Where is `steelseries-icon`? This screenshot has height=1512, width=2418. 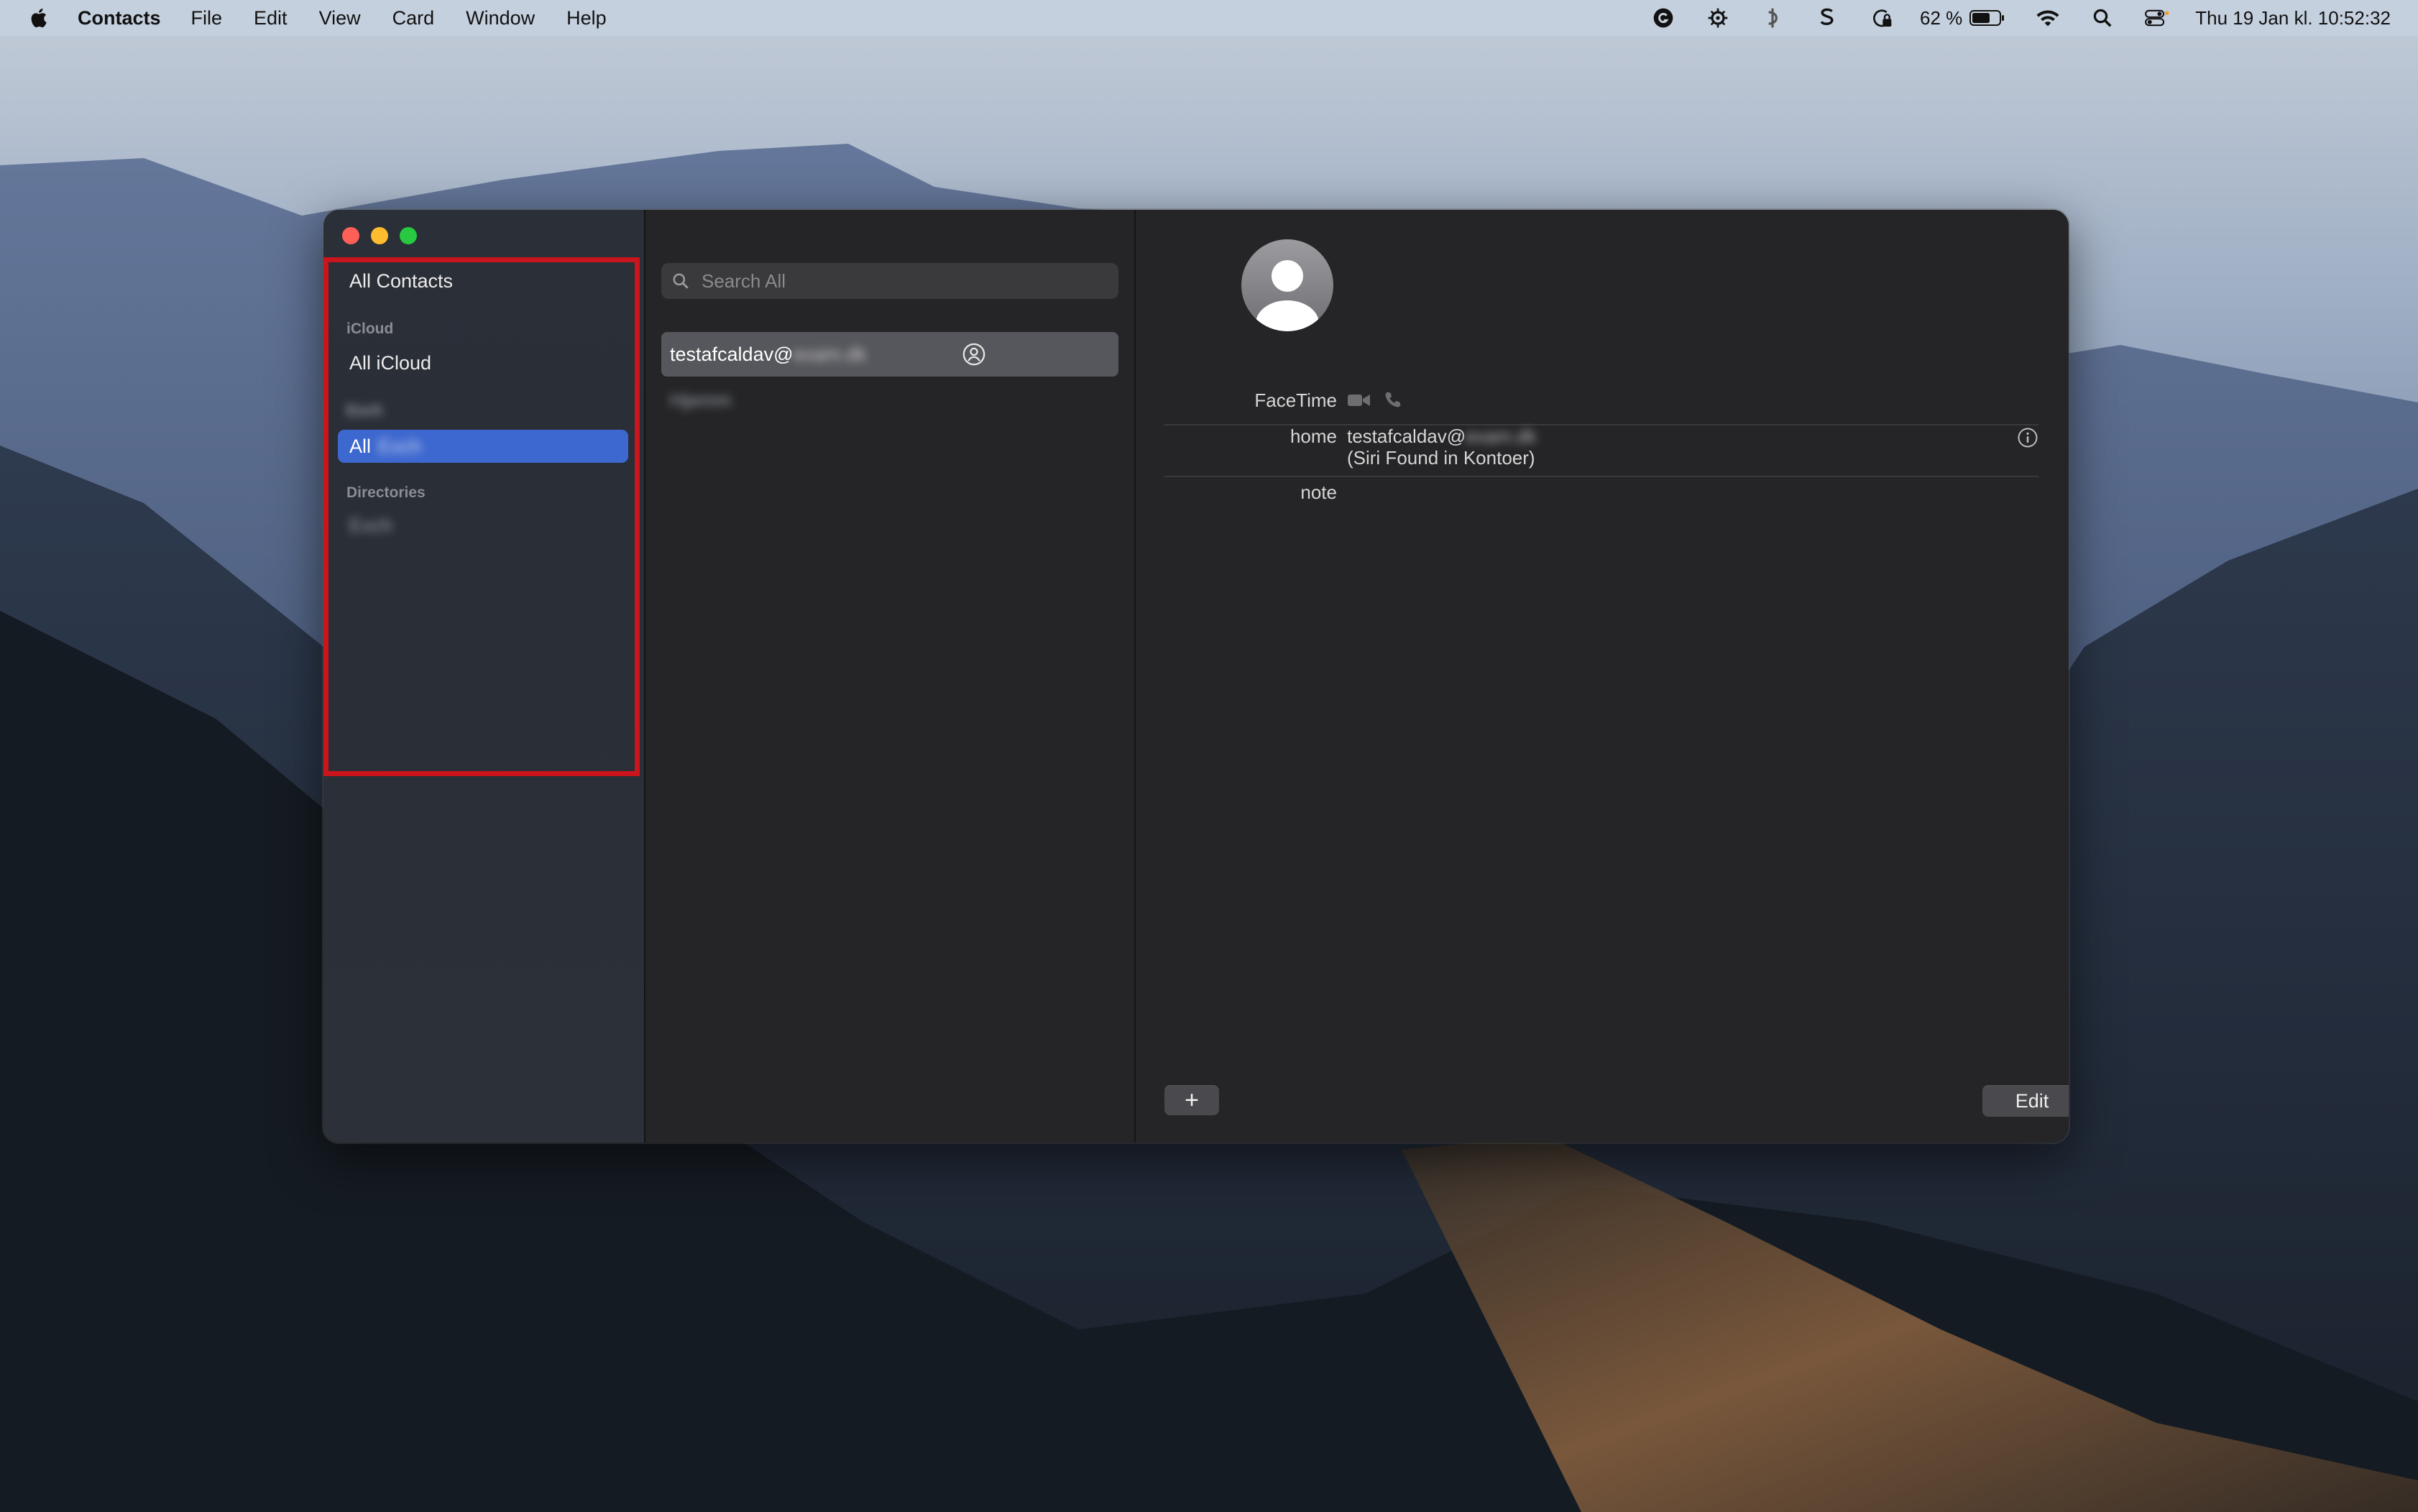 steelseries-icon is located at coordinates (1718, 18).